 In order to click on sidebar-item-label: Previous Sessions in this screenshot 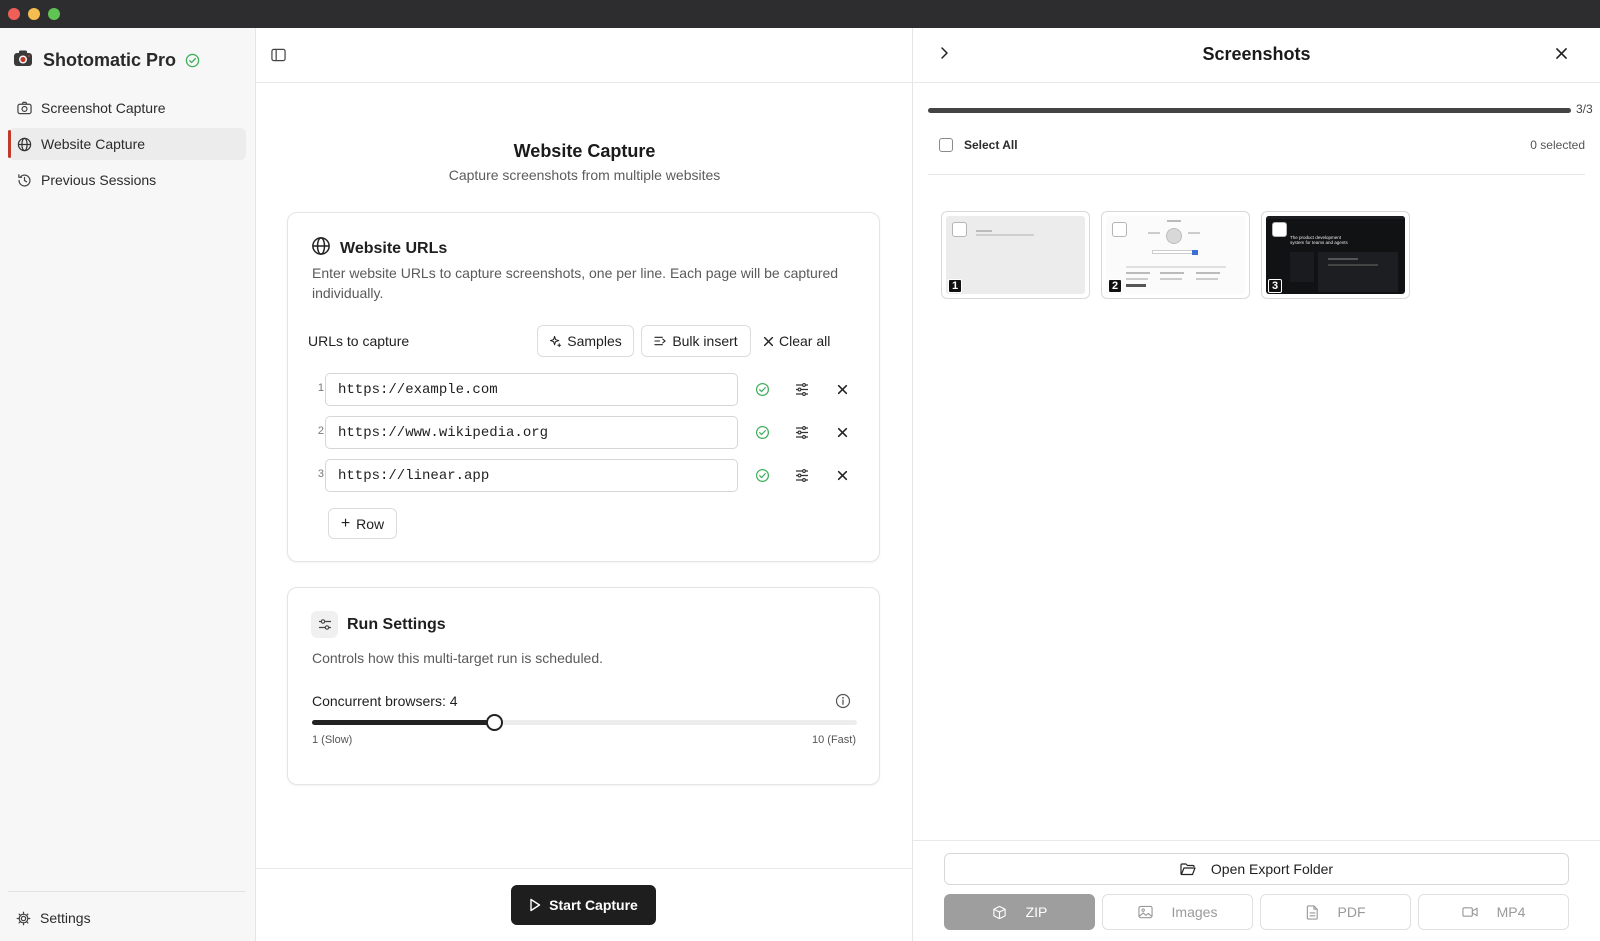, I will do `click(99, 180)`.